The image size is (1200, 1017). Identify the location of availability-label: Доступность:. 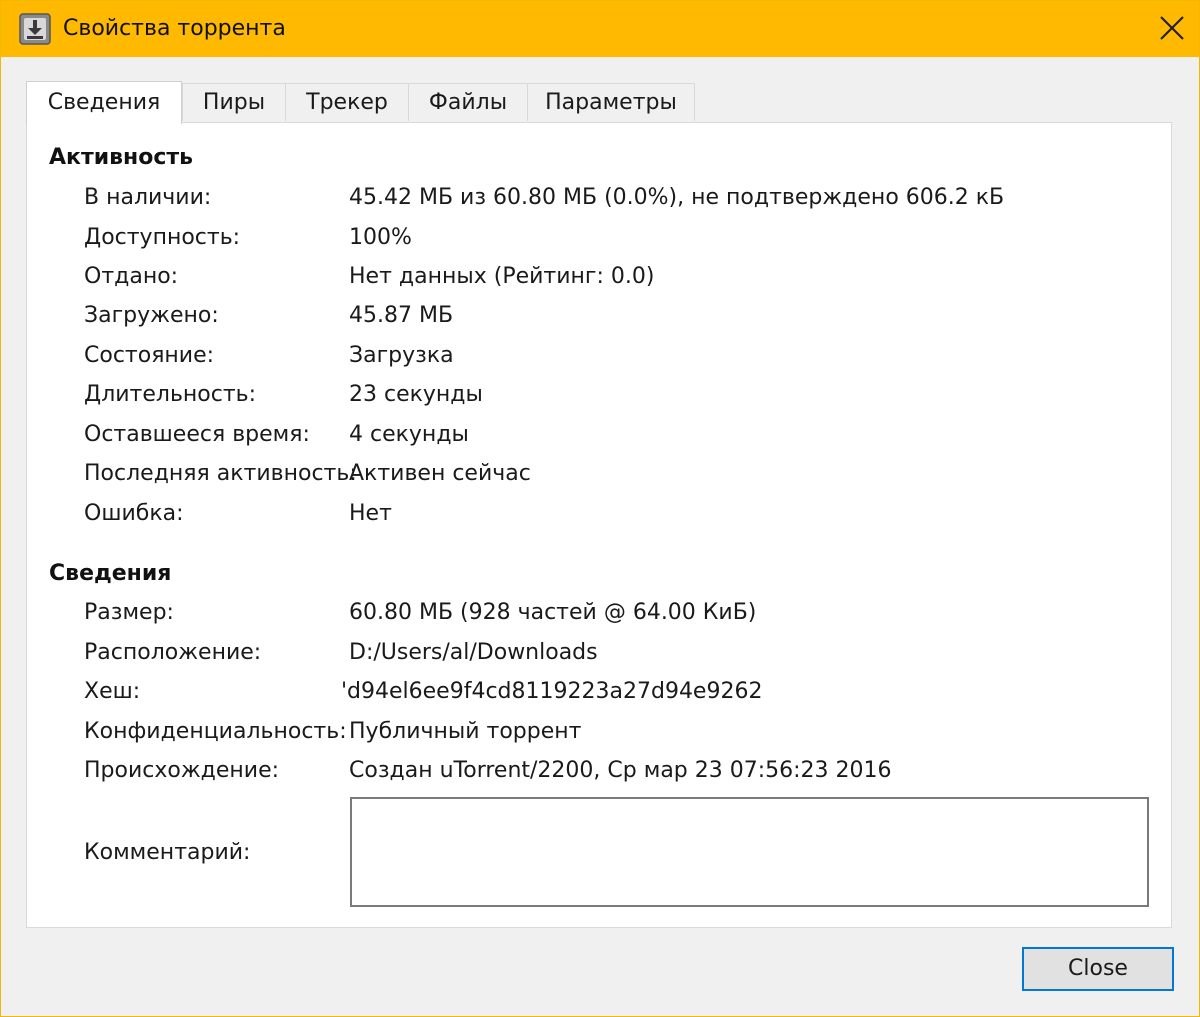
(162, 237).